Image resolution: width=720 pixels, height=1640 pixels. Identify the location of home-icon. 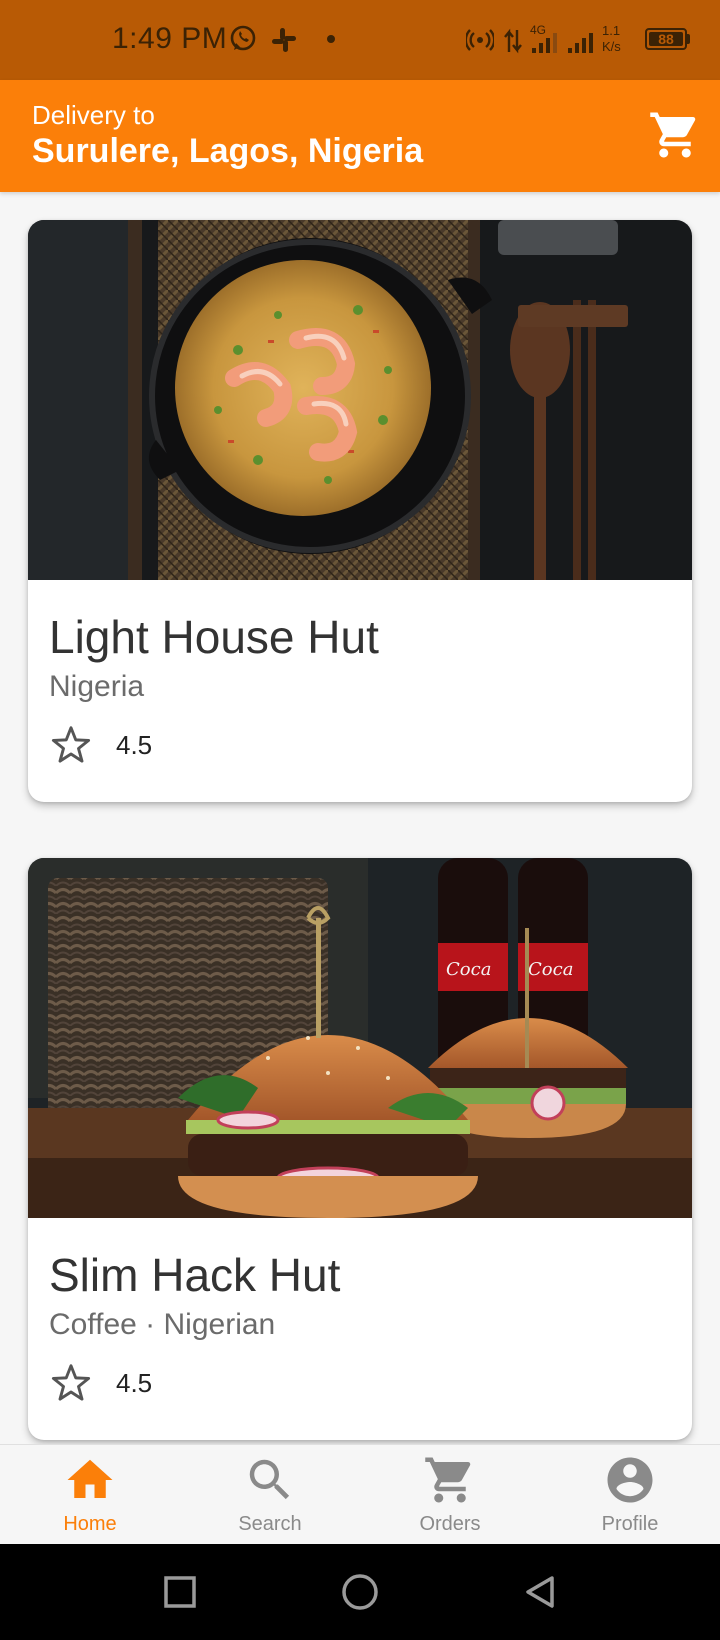
(90, 1478).